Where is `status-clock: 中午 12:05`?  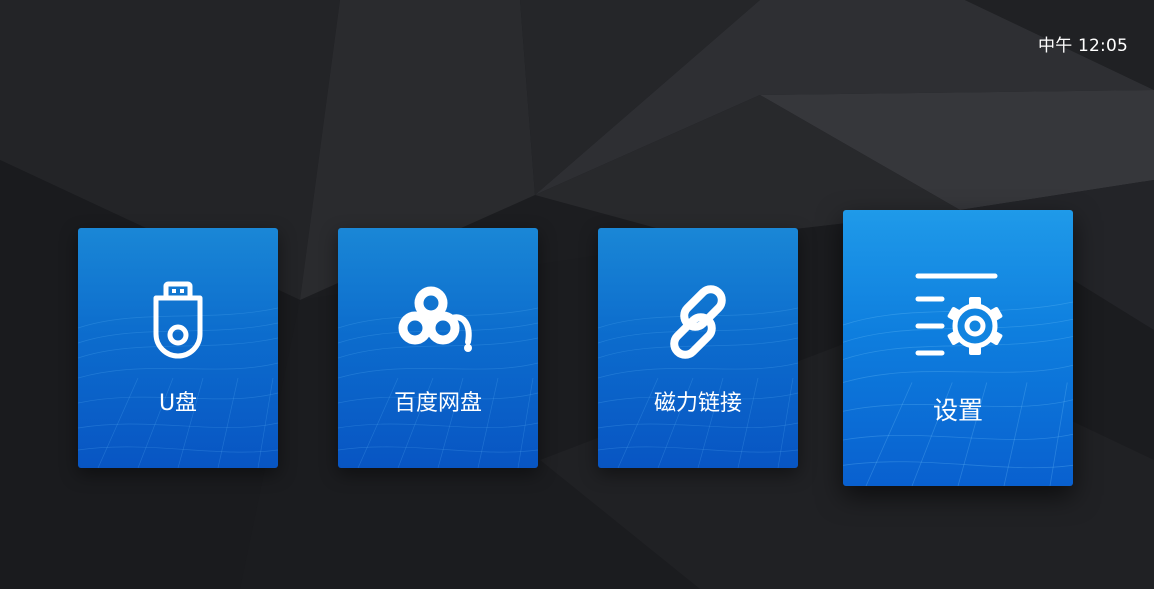 status-clock: 中午 12:05 is located at coordinates (1083, 46).